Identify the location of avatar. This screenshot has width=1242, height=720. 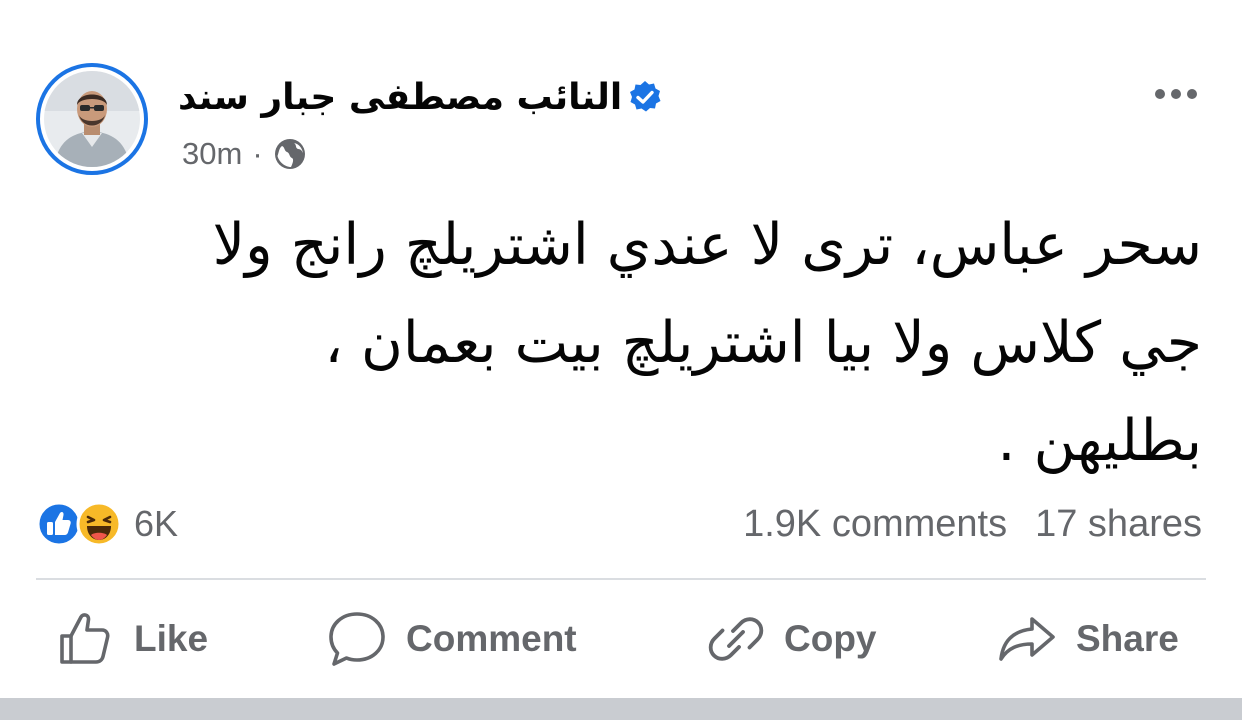
(92, 119).